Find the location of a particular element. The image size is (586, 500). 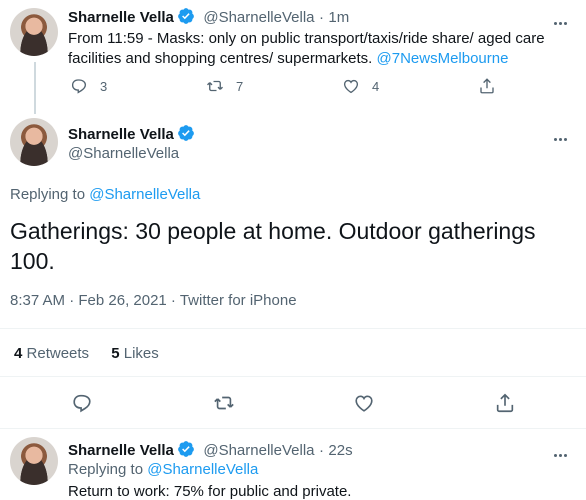

tweet-time: 1m is located at coordinates (338, 17).